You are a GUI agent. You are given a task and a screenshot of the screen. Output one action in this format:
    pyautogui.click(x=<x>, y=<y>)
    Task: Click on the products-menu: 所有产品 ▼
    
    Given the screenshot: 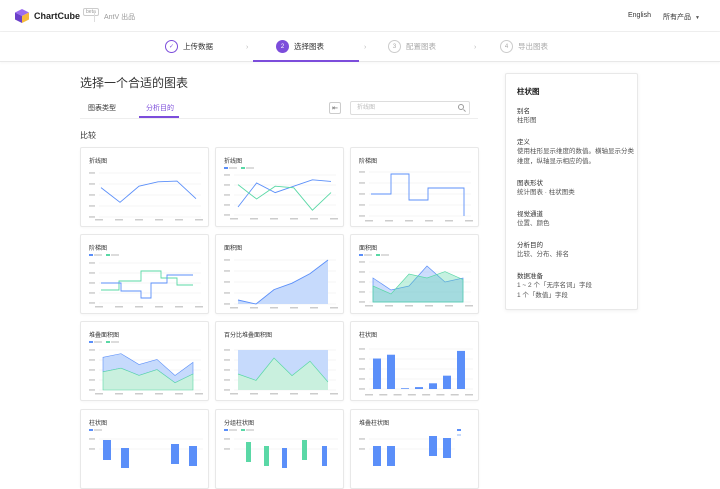 What is the action you would take?
    pyautogui.click(x=681, y=17)
    